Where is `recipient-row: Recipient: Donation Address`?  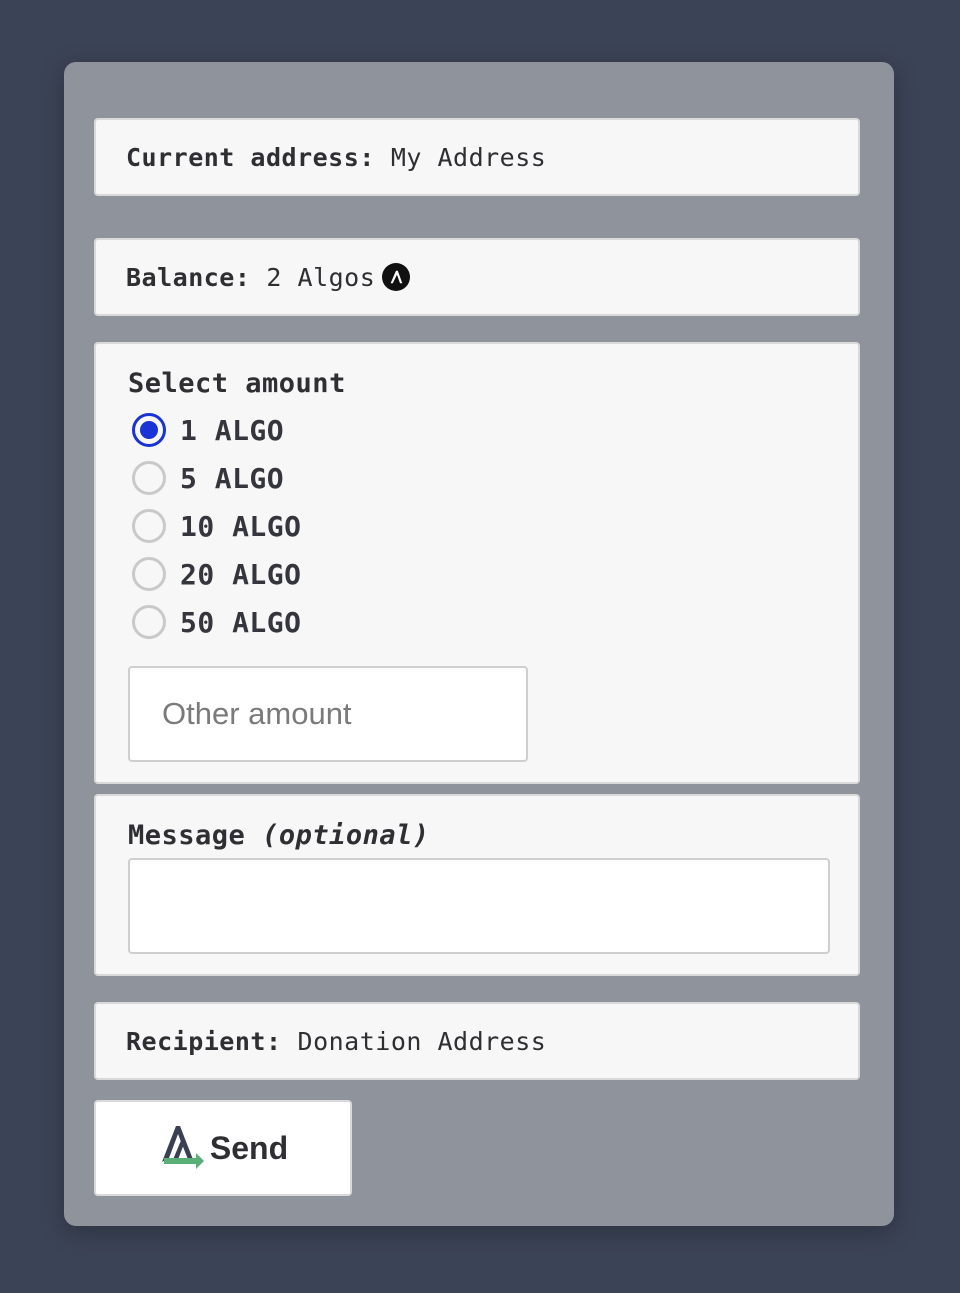 recipient-row: Recipient: Donation Address is located at coordinates (477, 1041).